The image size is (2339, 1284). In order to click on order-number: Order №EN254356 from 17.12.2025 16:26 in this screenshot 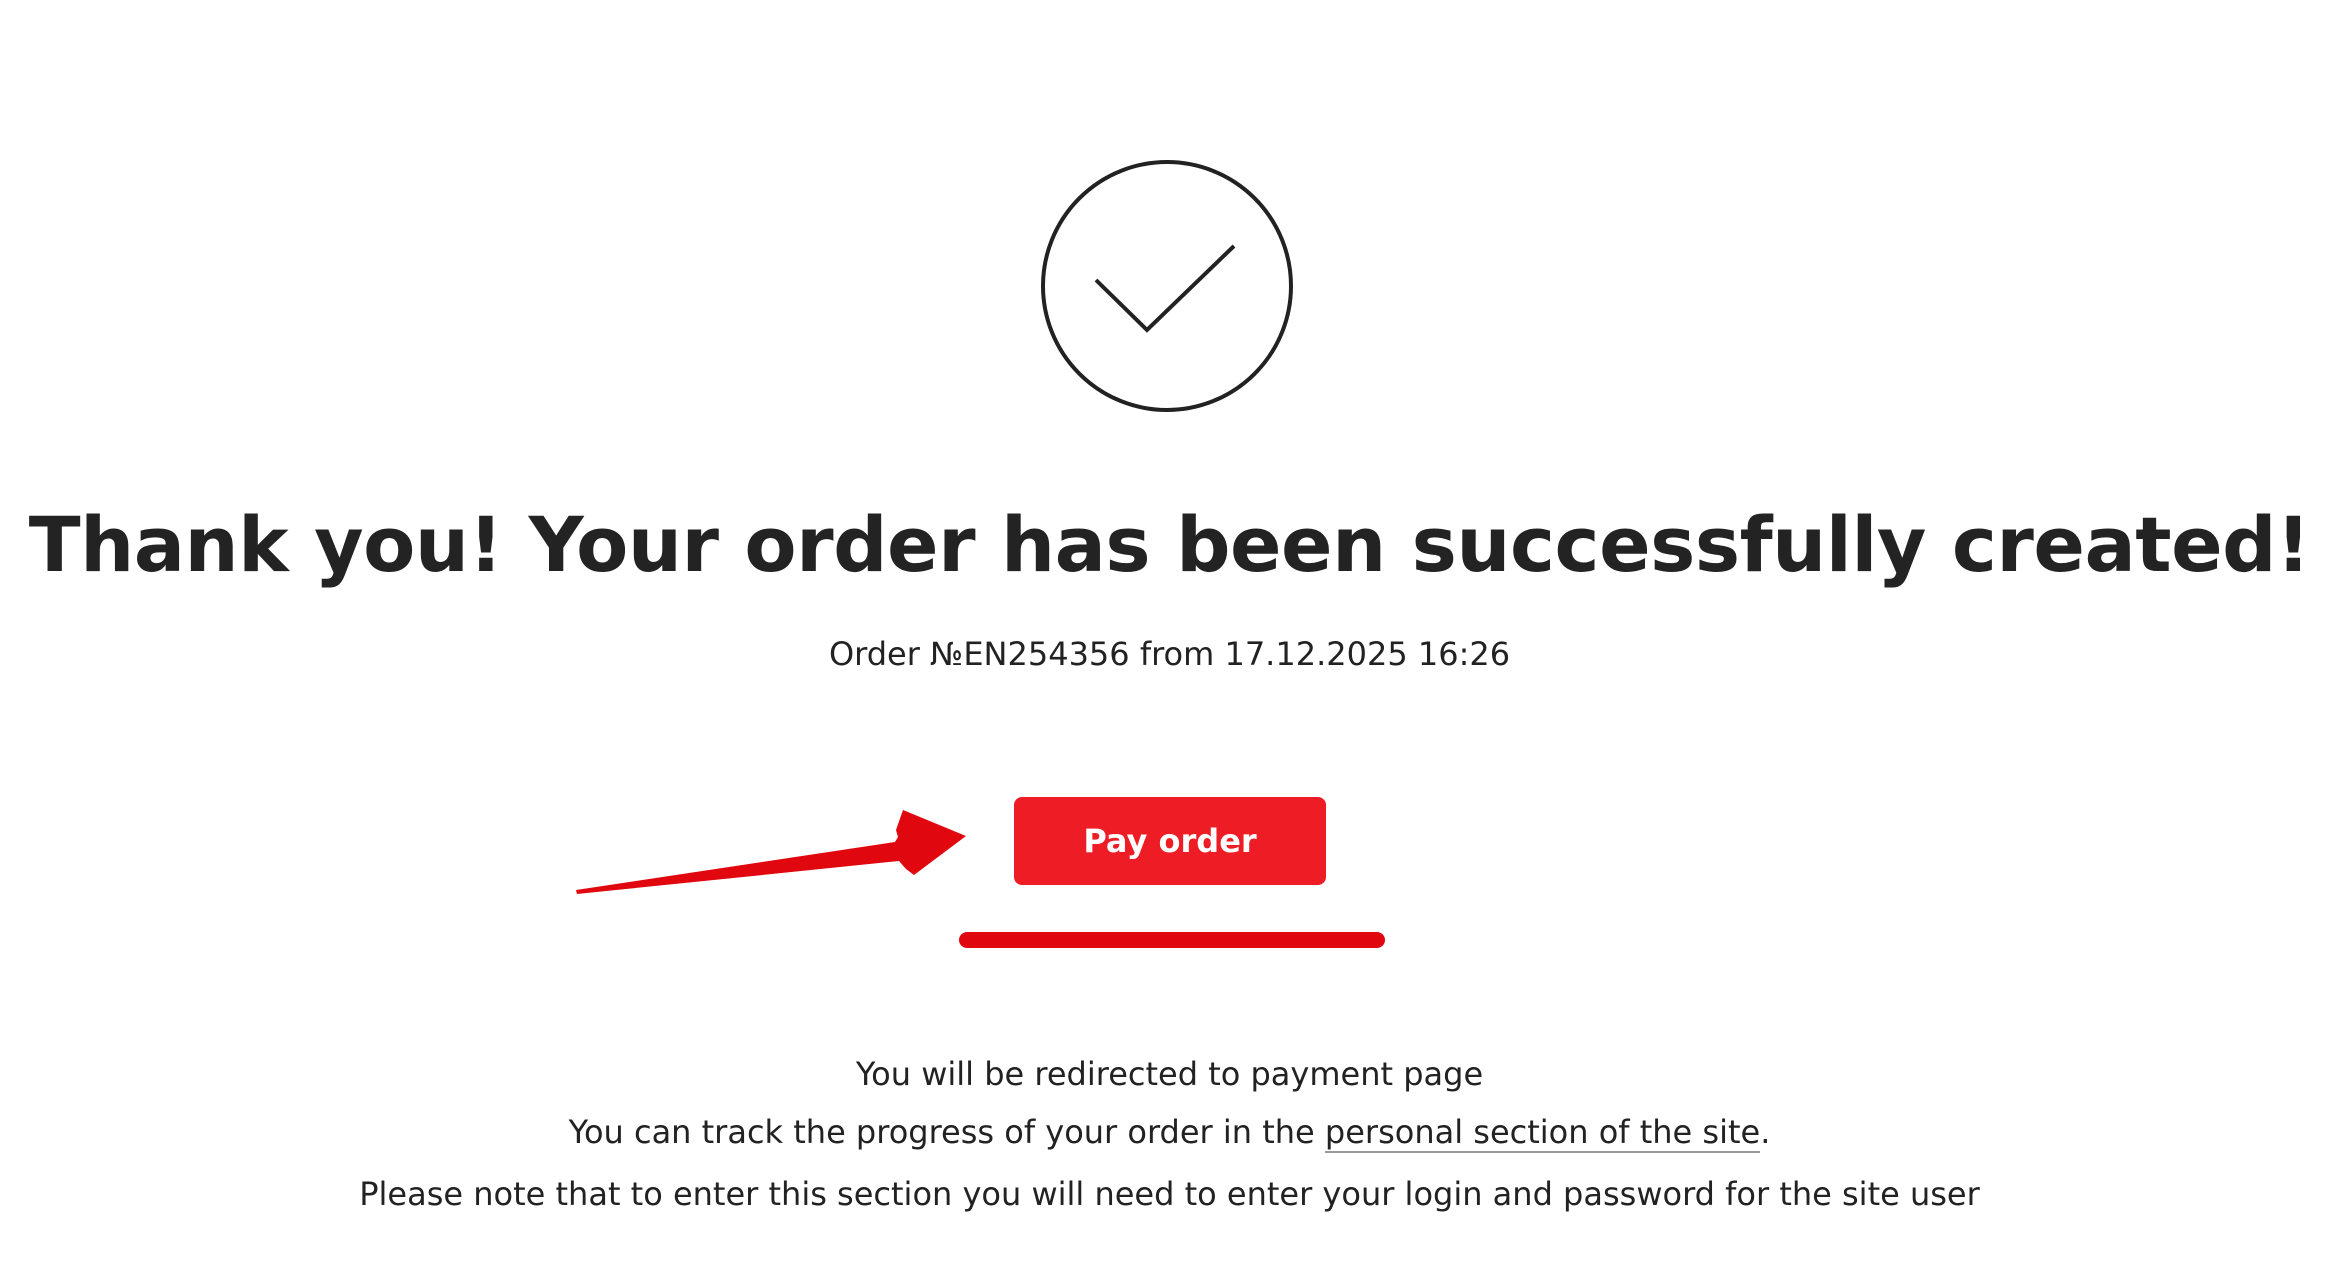, I will do `click(1169, 654)`.